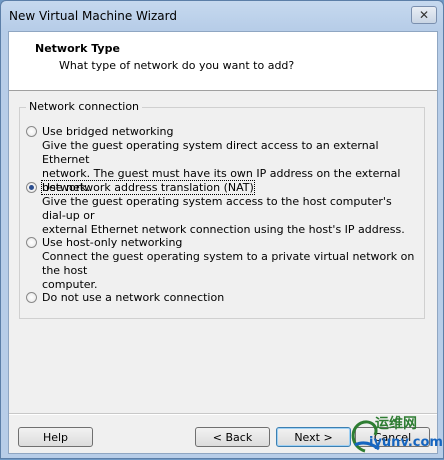 Image resolution: width=444 pixels, height=460 pixels. I want to click on close-icon: ✕, so click(424, 15).